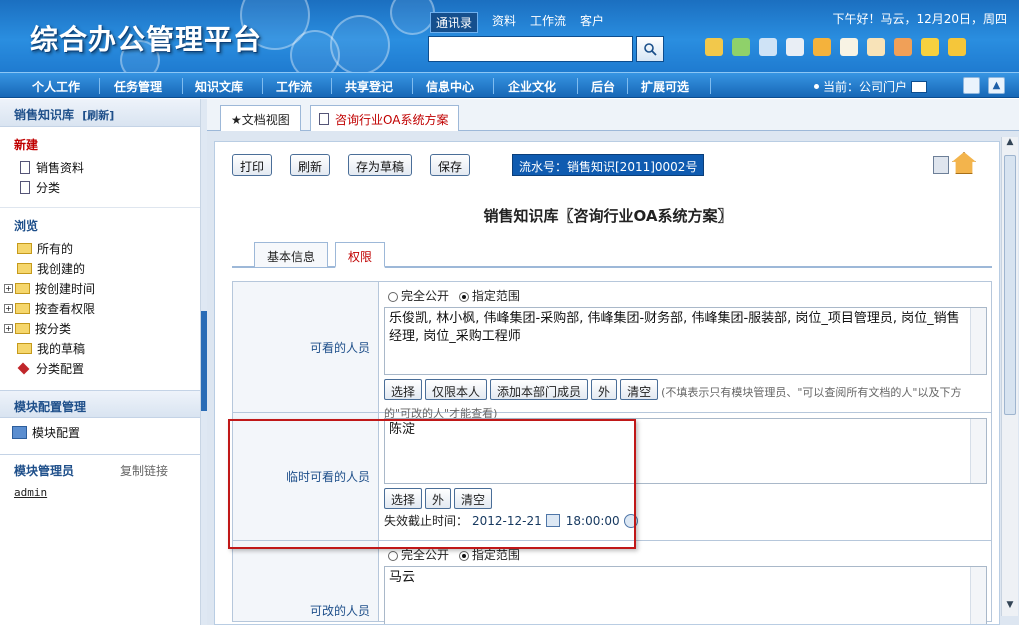 The image size is (1019, 625). Describe the element at coordinates (639, 389) in the screenshot. I see `clear-button: 清空` at that location.